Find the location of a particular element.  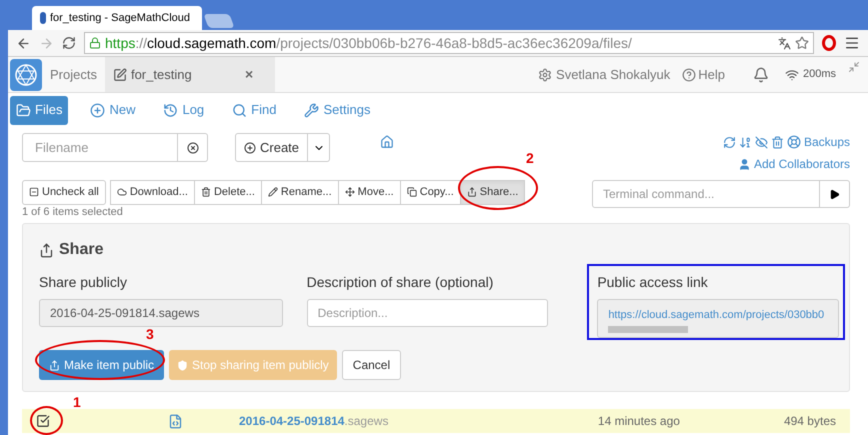

tab-title: for_testing - SageMathCloud is located at coordinates (120, 18).